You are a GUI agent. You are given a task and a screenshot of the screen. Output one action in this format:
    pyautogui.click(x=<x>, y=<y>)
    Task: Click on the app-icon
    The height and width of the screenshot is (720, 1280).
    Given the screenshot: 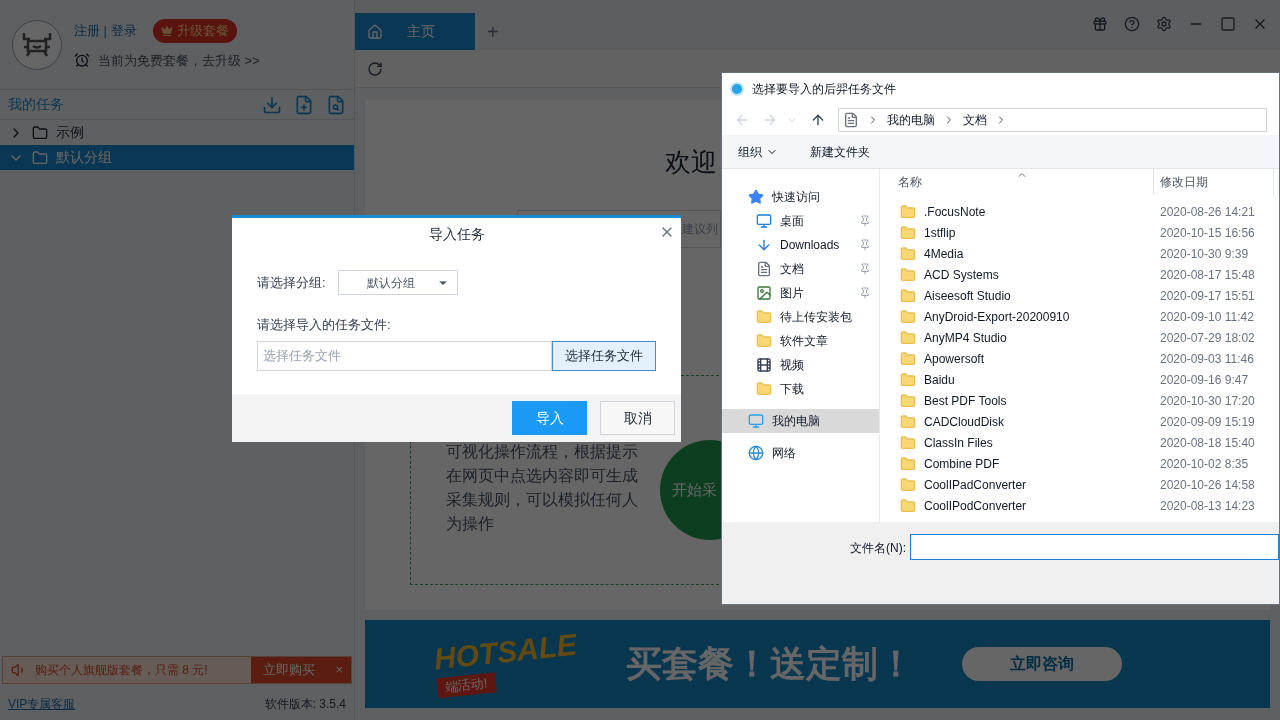 What is the action you would take?
    pyautogui.click(x=737, y=89)
    